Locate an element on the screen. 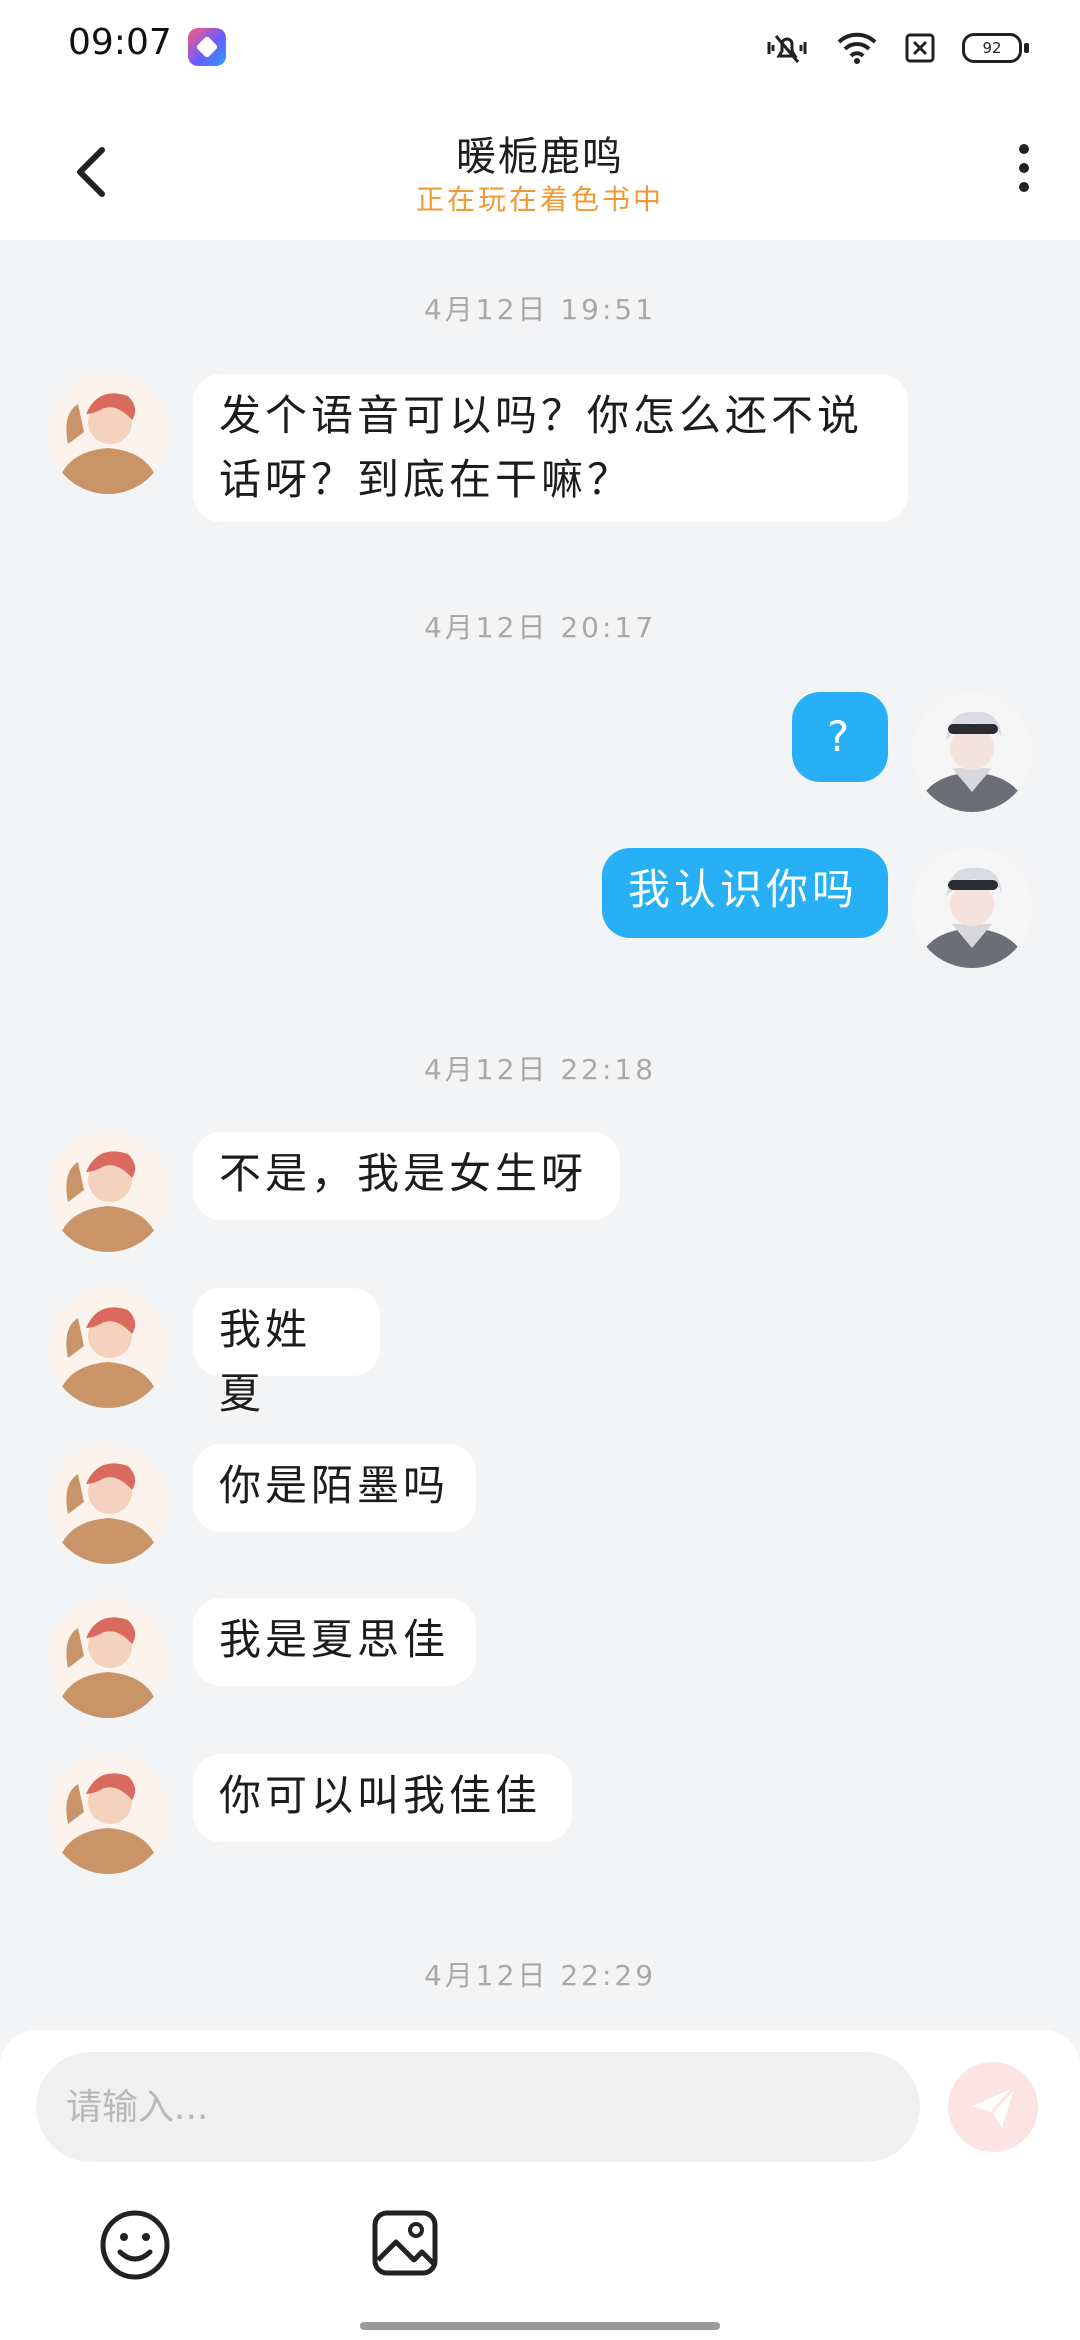  more-options-button is located at coordinates (1024, 171).